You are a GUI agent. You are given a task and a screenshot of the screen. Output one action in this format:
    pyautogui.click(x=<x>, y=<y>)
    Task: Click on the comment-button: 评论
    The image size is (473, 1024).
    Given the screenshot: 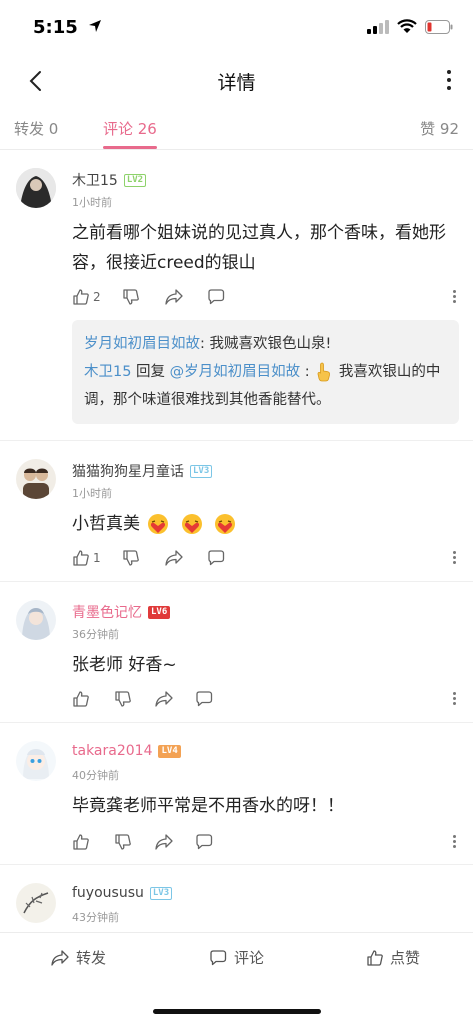 What is the action you would take?
    pyautogui.click(x=236, y=957)
    